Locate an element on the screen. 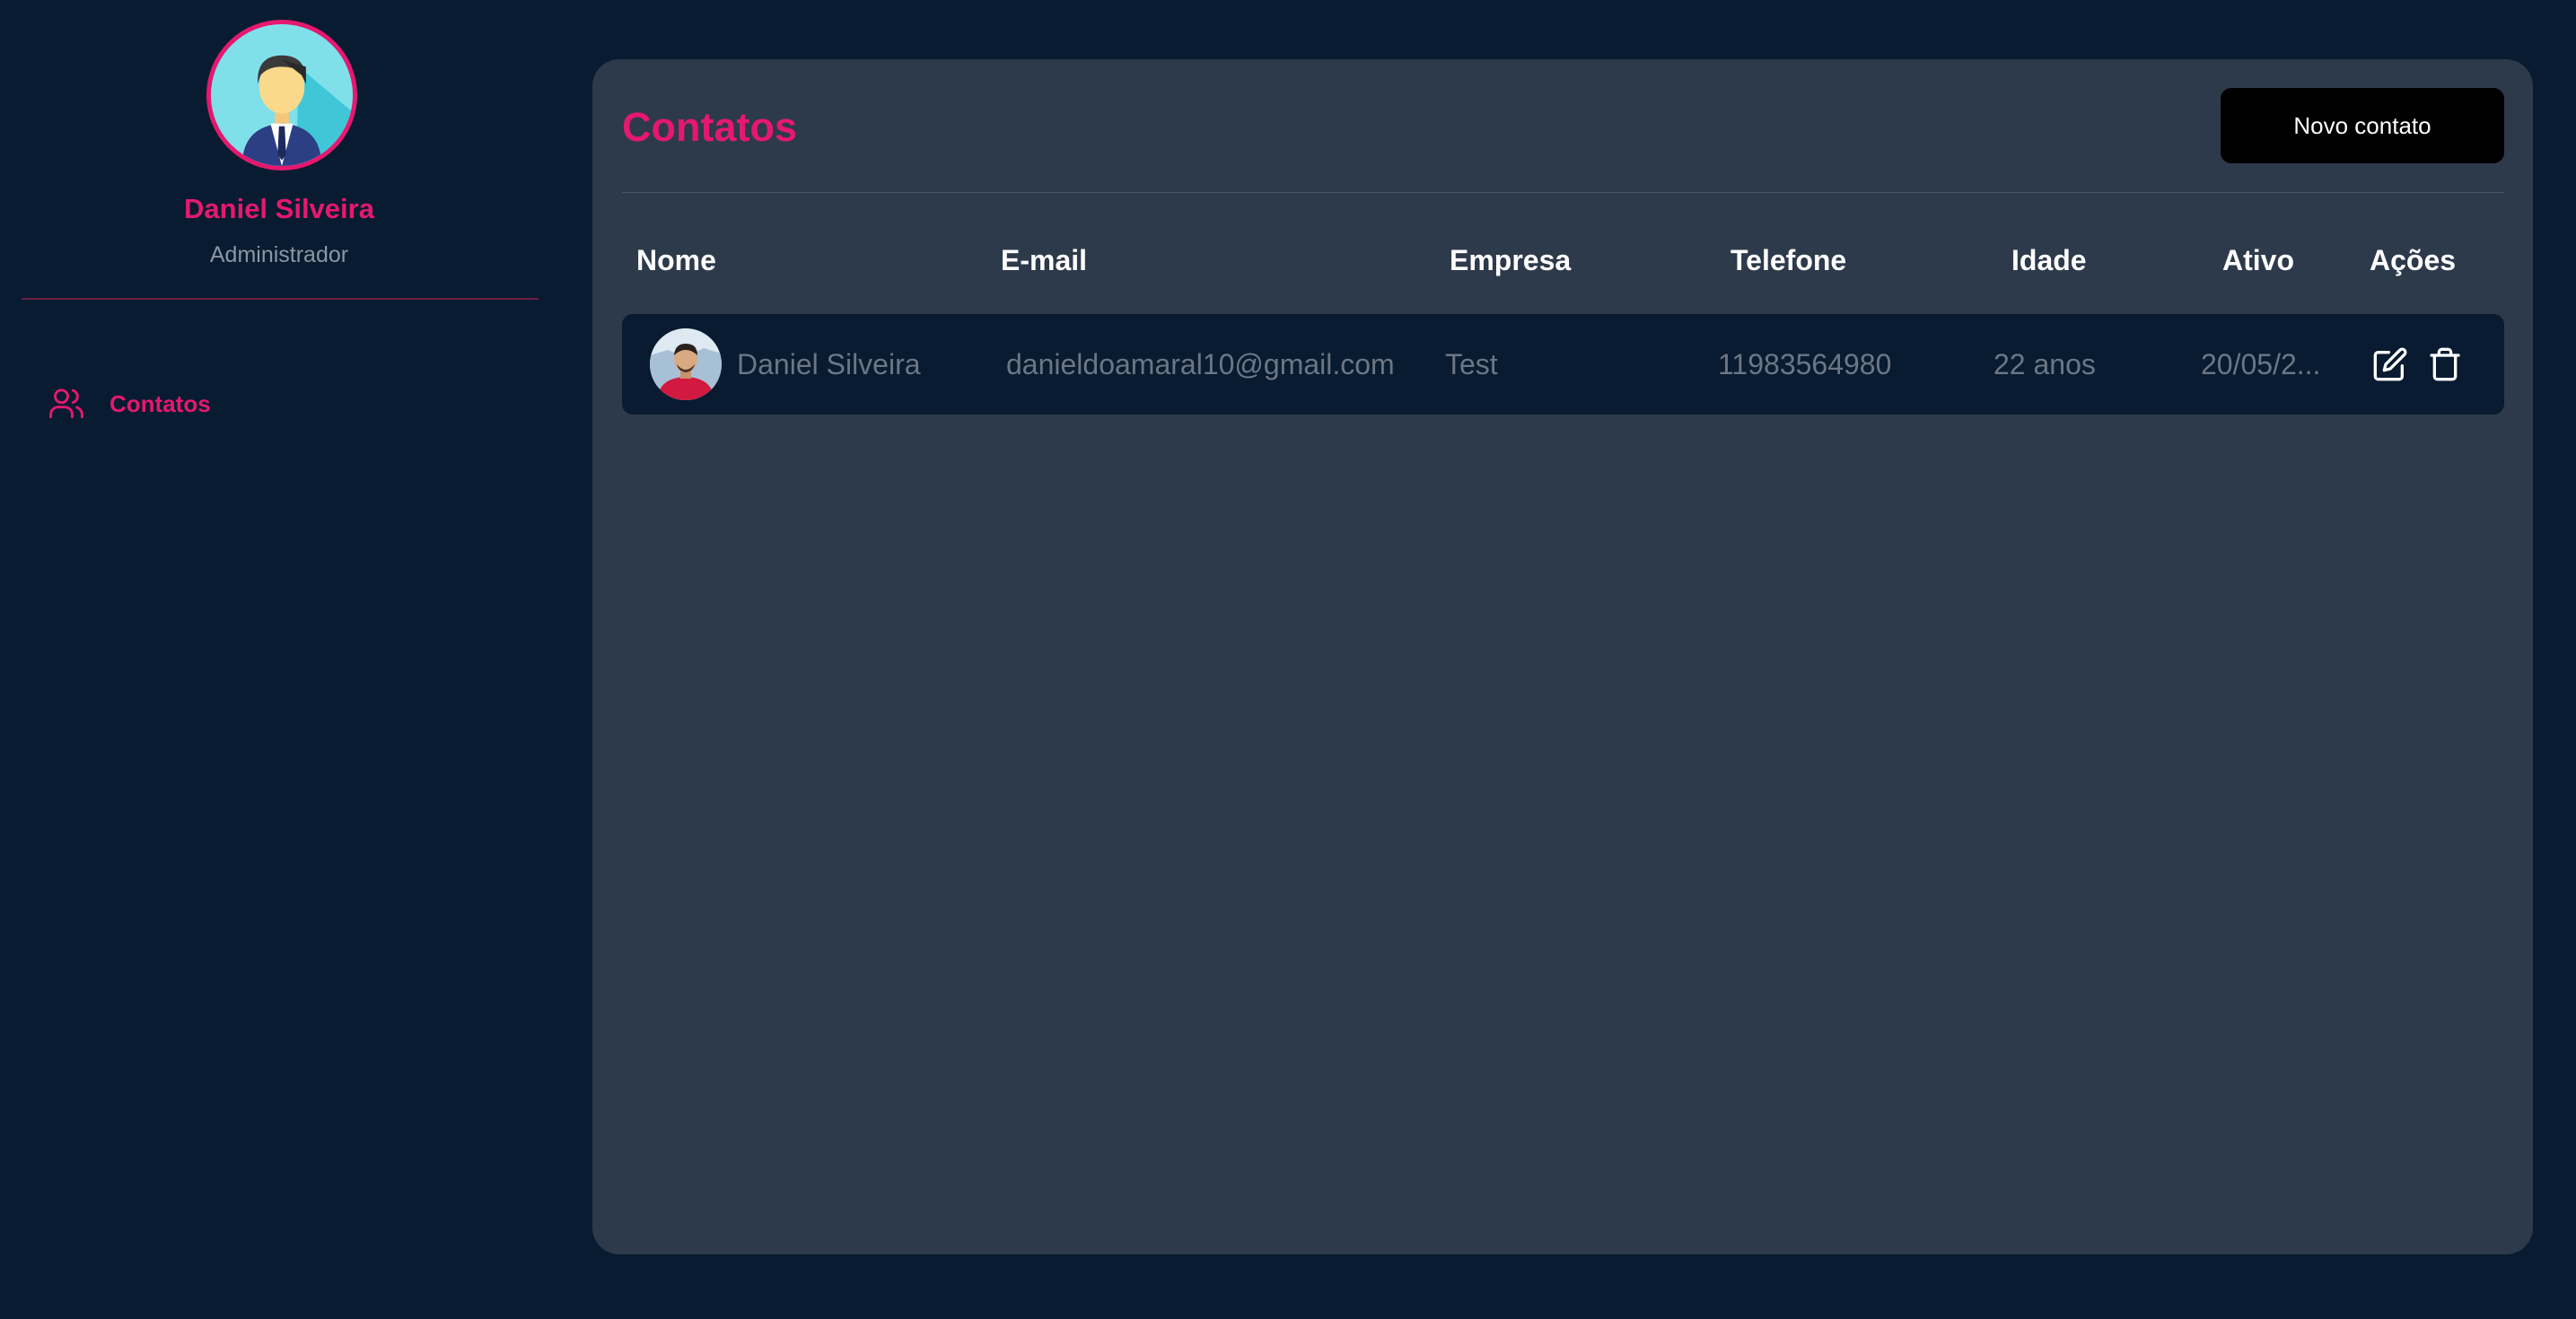 This screenshot has width=2576, height=1319. contact-photo is located at coordinates (686, 364).